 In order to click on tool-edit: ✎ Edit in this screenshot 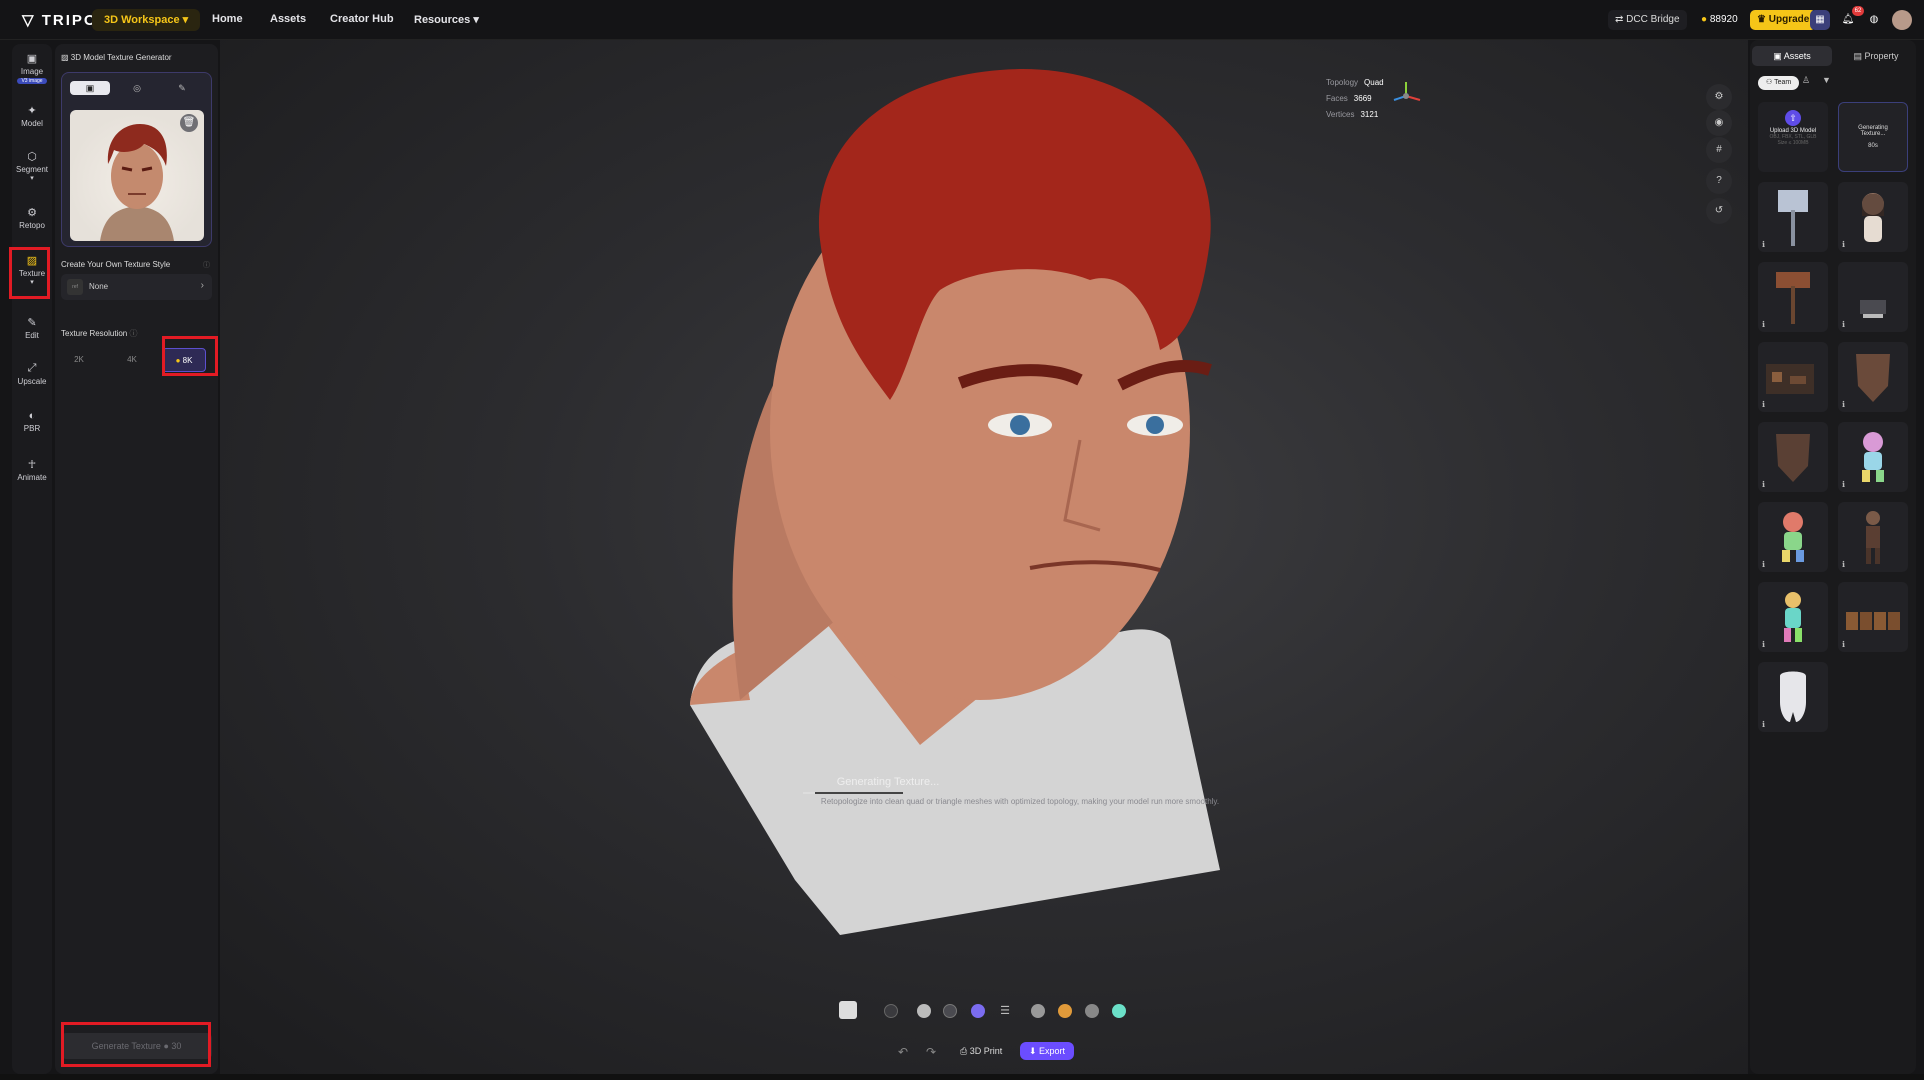, I will do `click(32, 328)`.